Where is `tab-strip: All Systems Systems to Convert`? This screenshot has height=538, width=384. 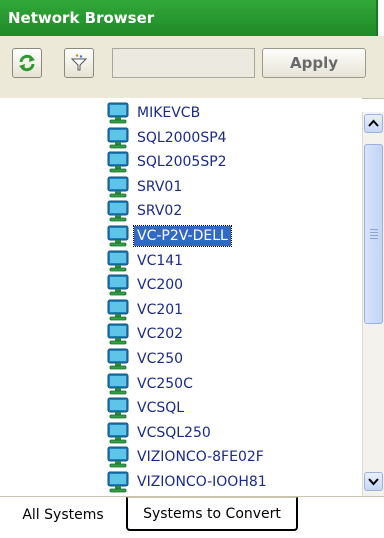 tab-strip: All Systems Systems to Convert is located at coordinates (192, 517).